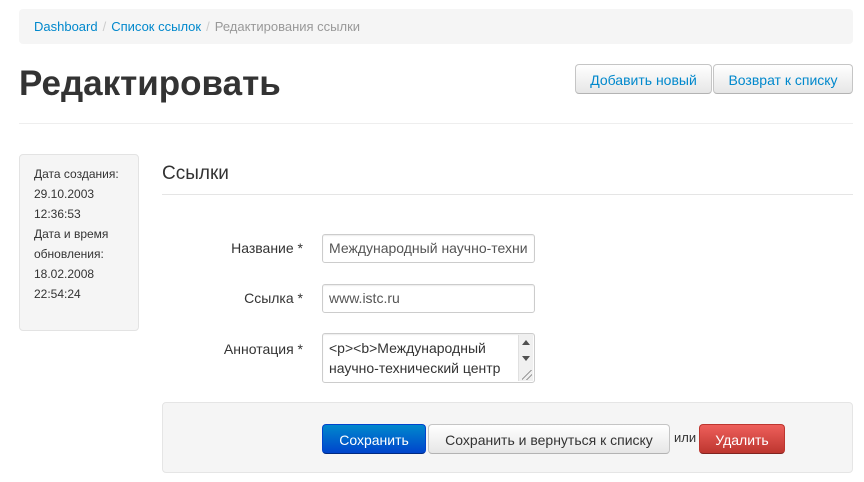  I want to click on link-label: Ссылка *, so click(273, 298).